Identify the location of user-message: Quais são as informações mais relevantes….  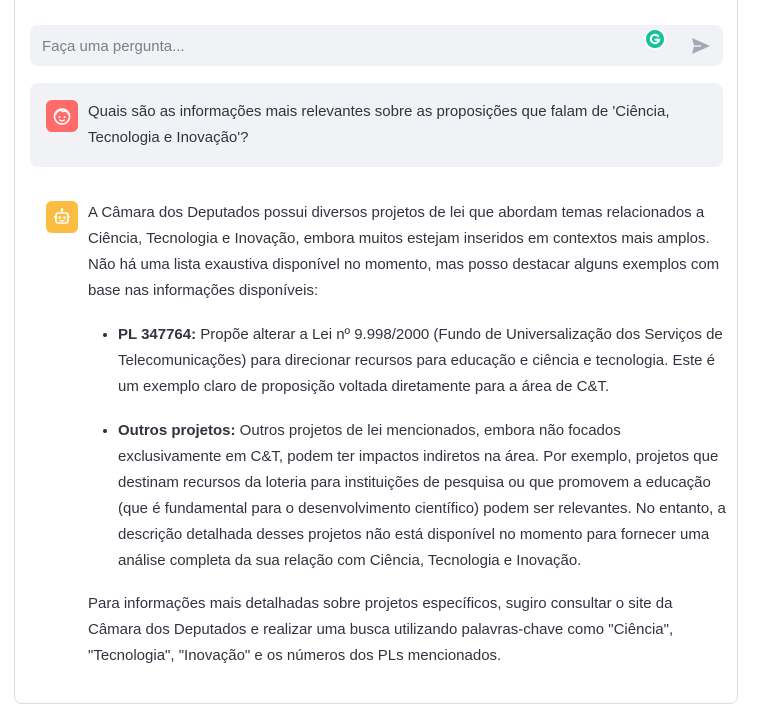
(376, 125).